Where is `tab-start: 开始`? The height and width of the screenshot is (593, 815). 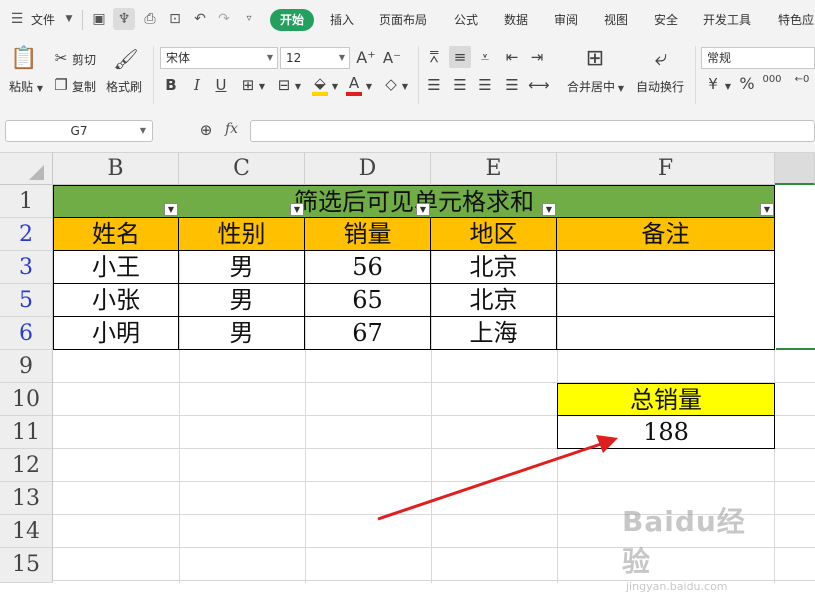
tab-start: 开始 is located at coordinates (292, 20).